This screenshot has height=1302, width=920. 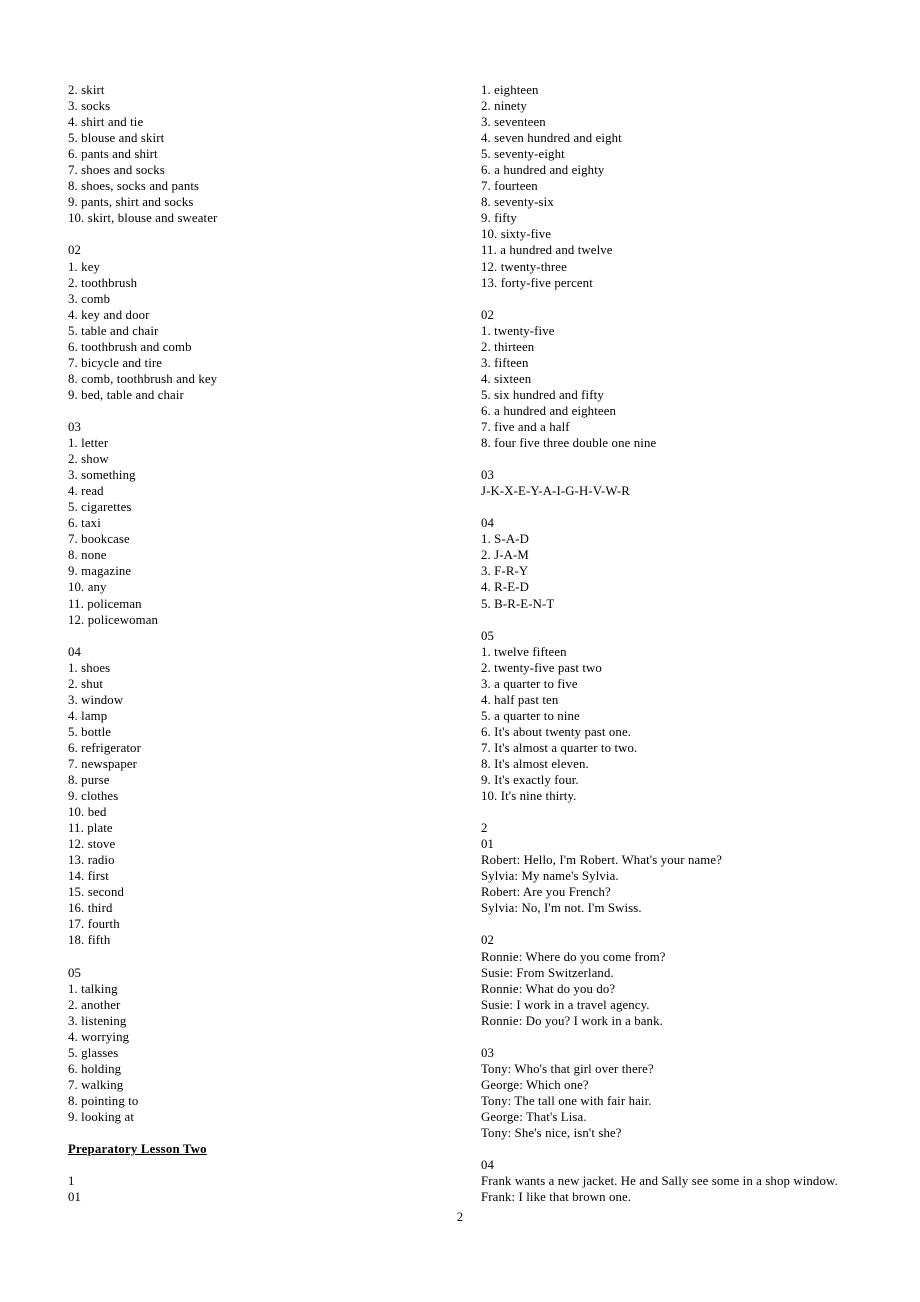 I want to click on right-column-line: Sylvia: My name's Sylvia., so click(x=550, y=876).